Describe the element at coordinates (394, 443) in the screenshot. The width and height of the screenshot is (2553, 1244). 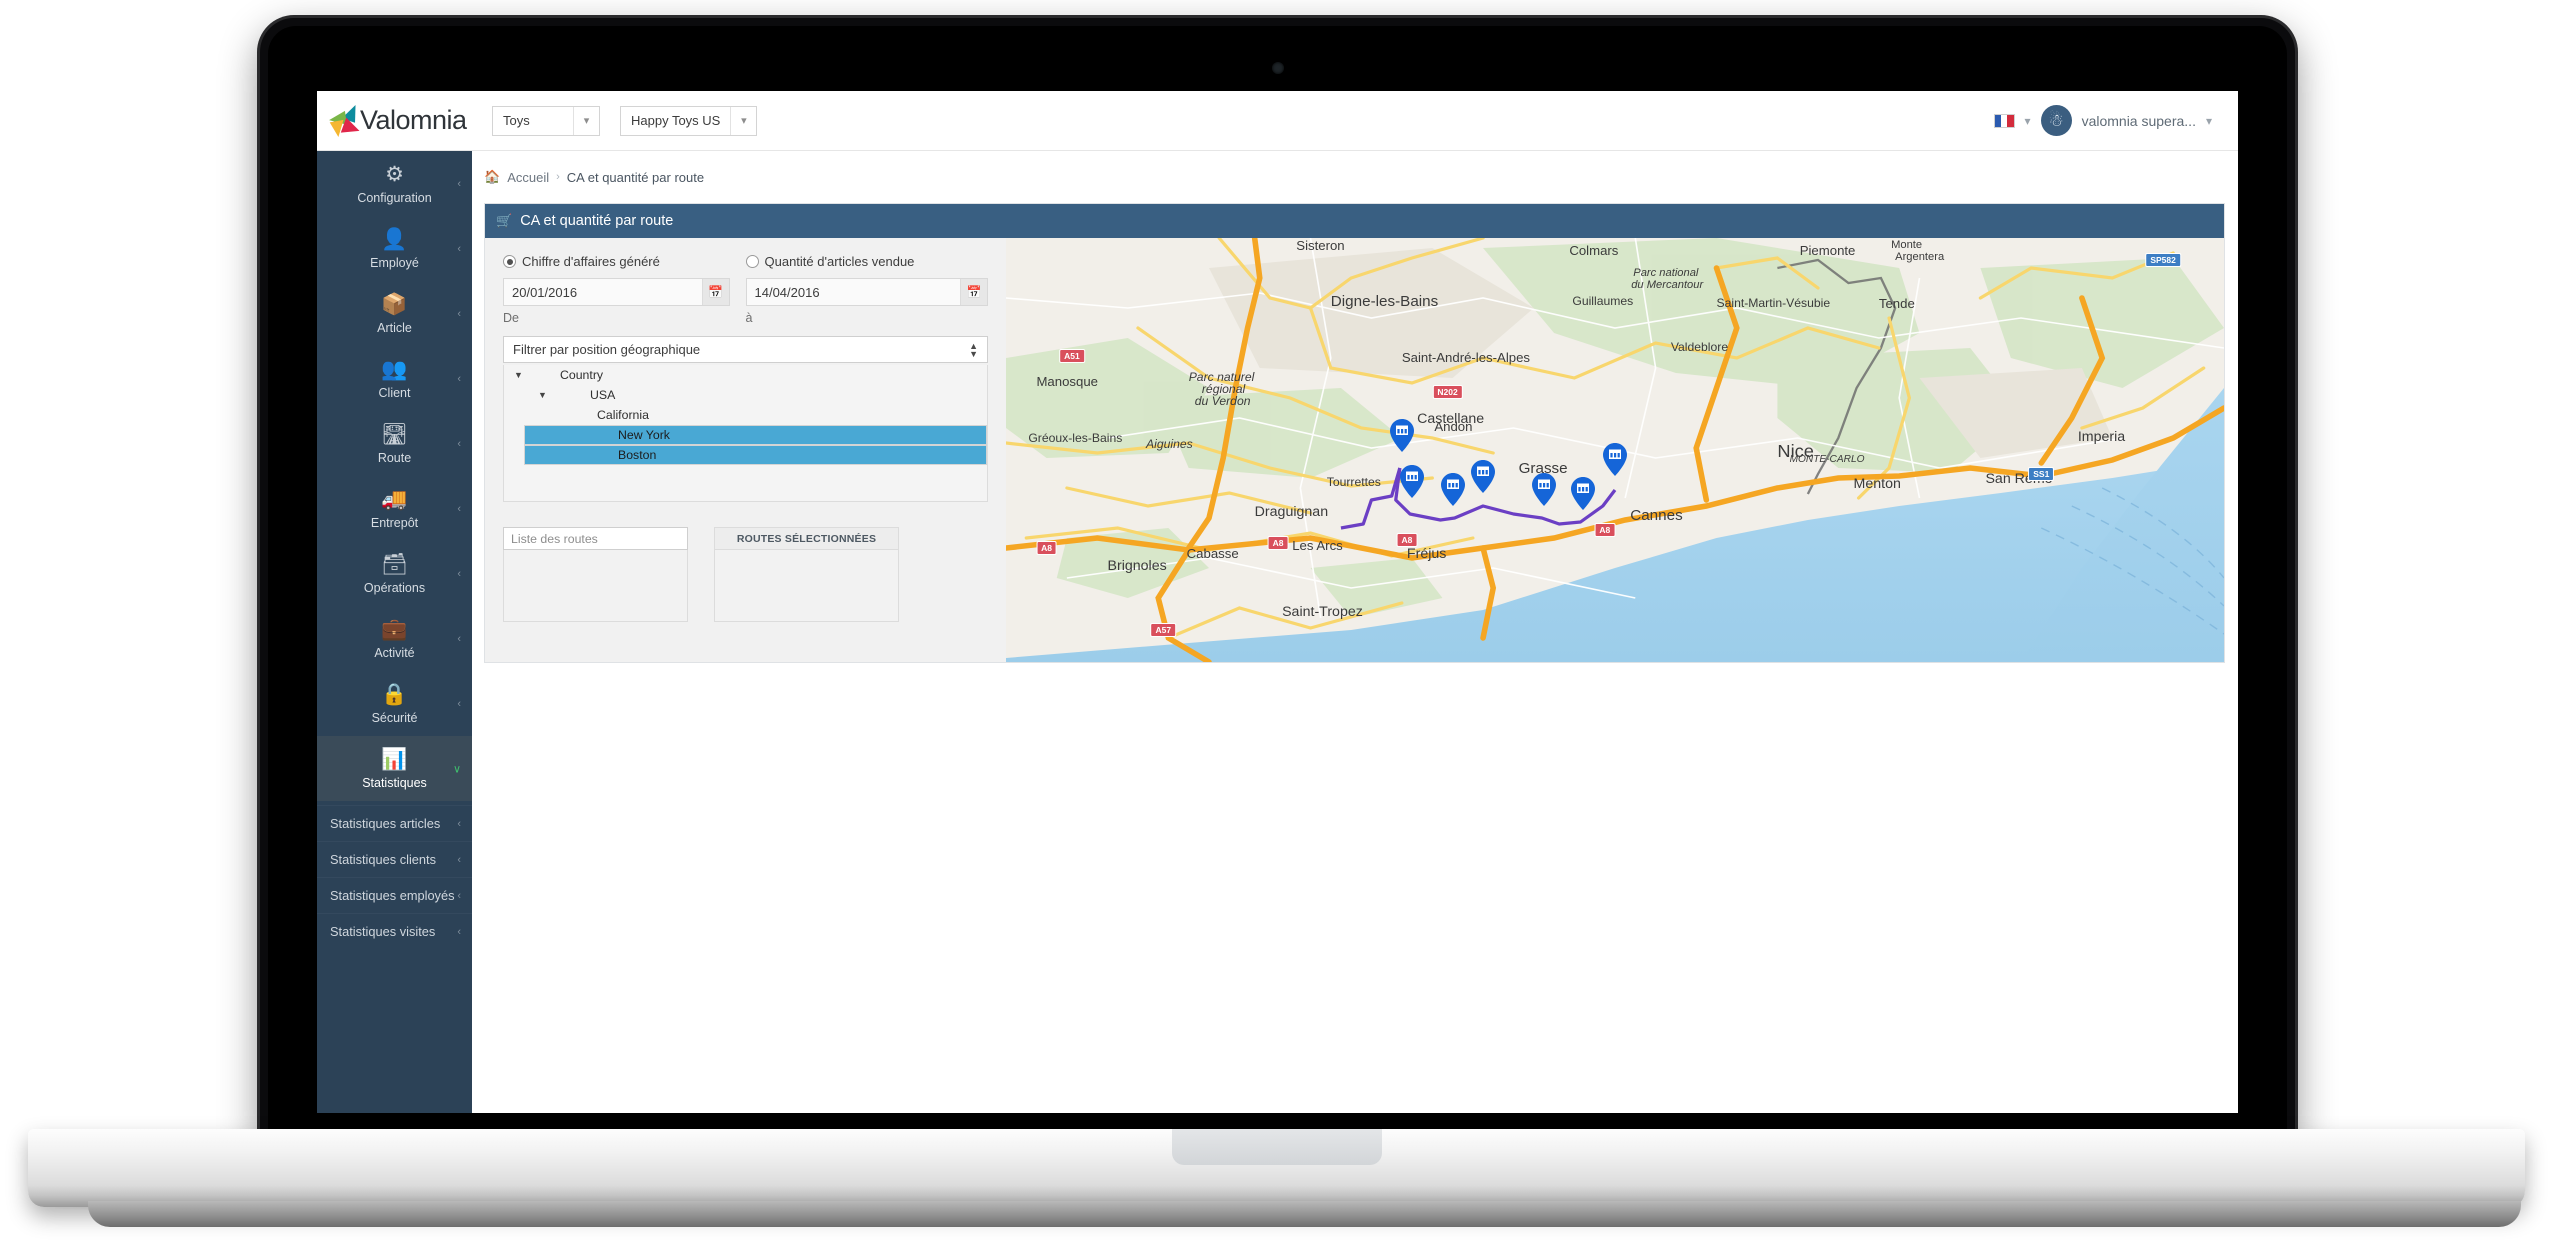
I see `sidebar-item-route: 🛣 Route ‹` at that location.